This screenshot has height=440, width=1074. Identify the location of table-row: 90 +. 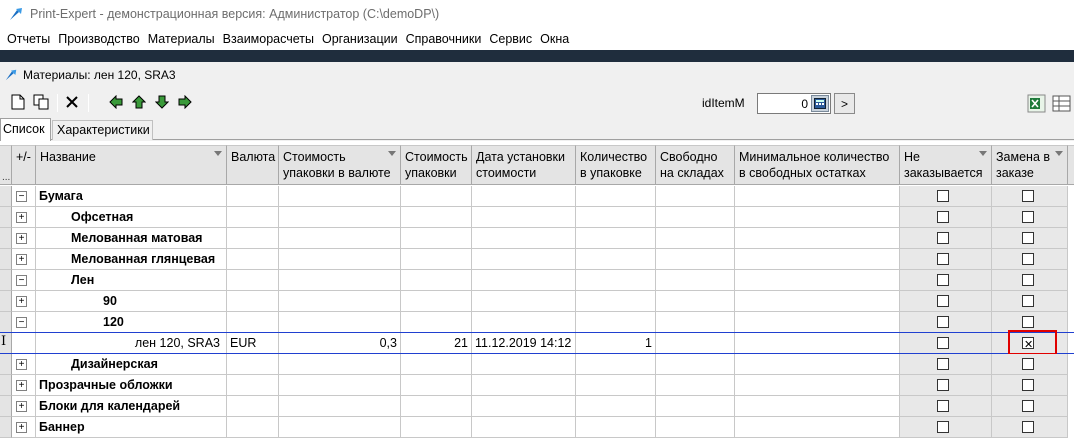
(537, 301).